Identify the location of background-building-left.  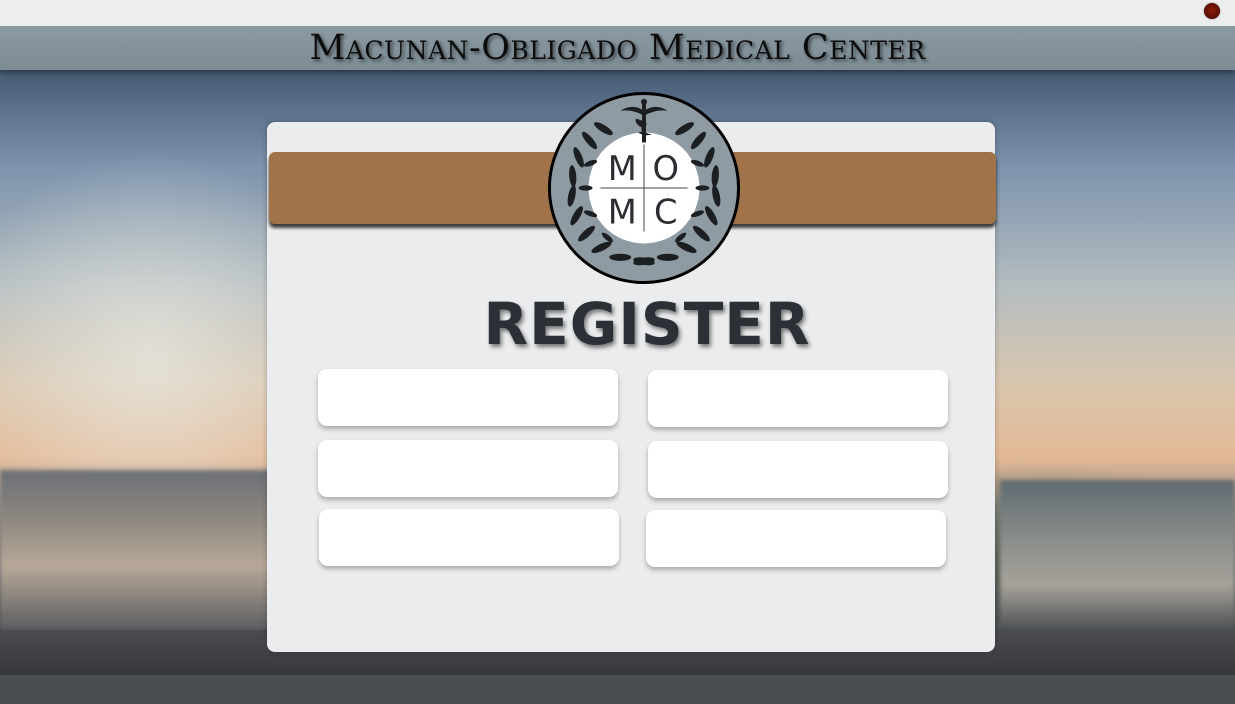
(140, 550).